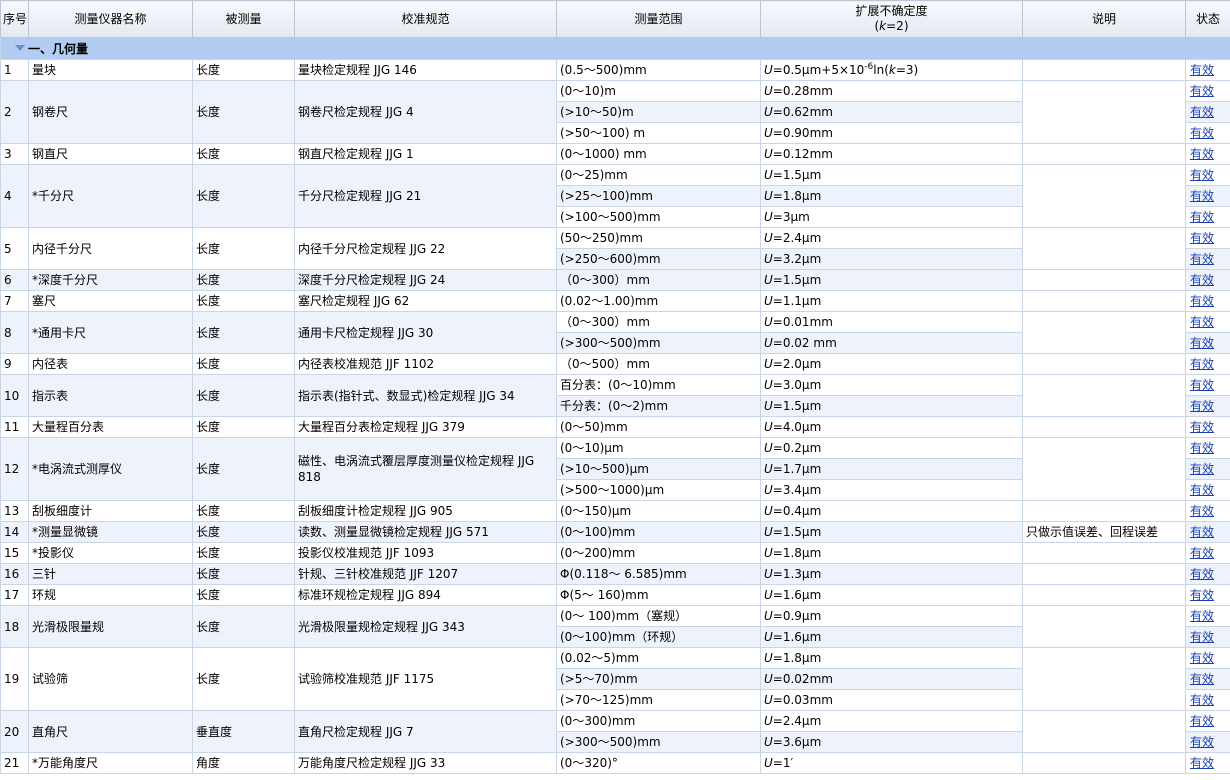 Image resolution: width=1230 pixels, height=780 pixels. I want to click on cell-spec: 针规、三针校准规范 JJF 1207, so click(425, 574).